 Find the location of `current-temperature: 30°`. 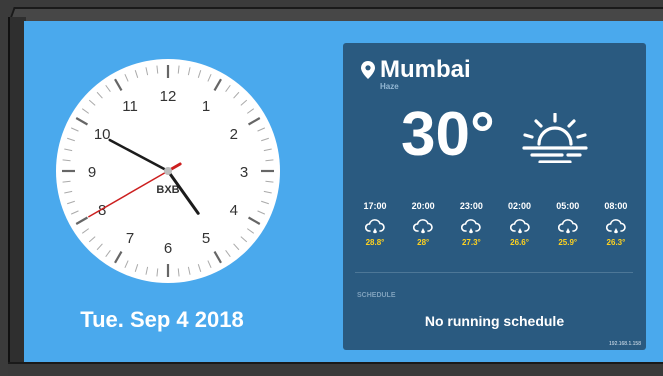

current-temperature: 30° is located at coordinates (448, 134).